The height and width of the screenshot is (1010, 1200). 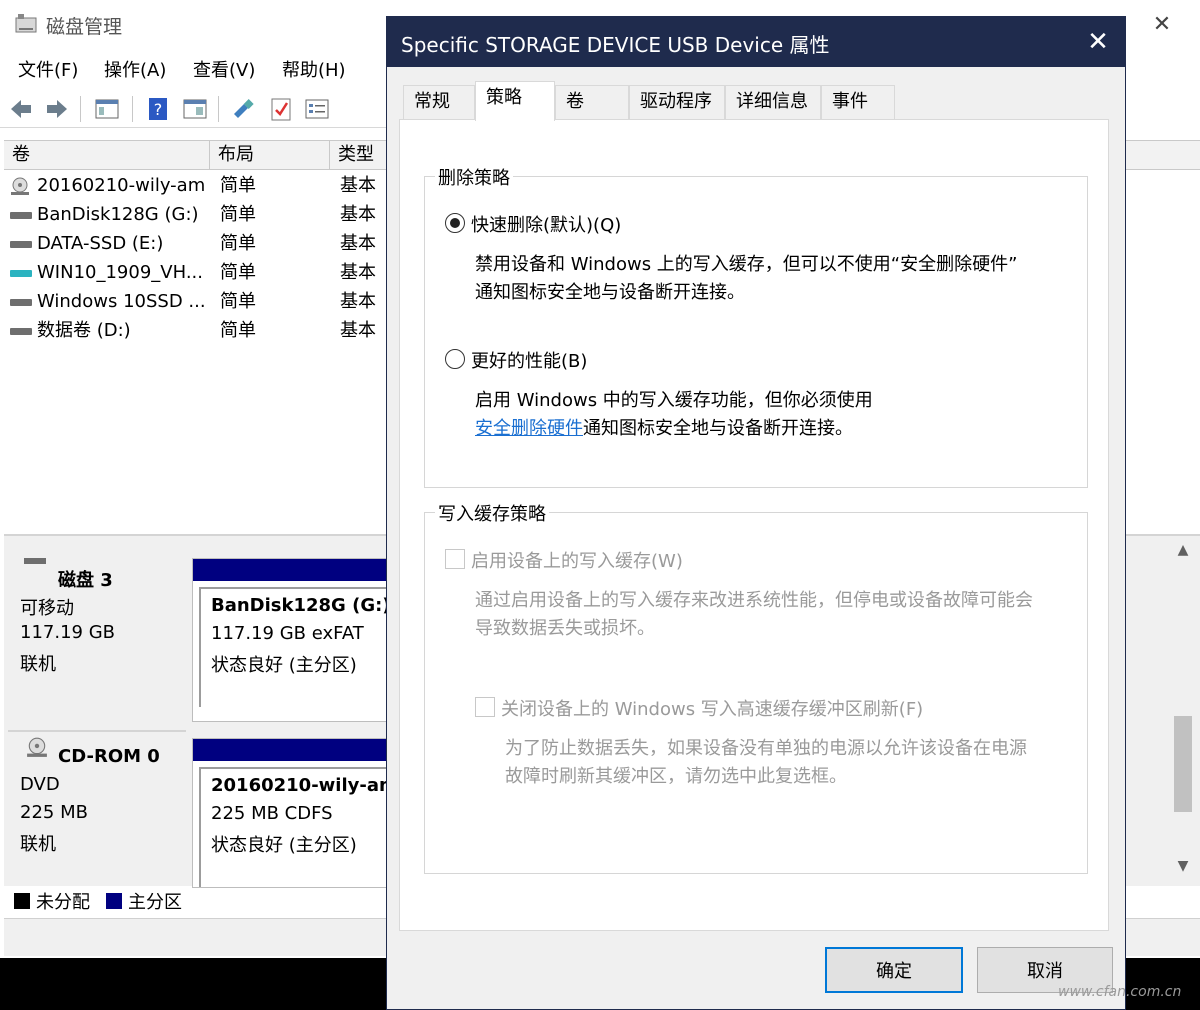 What do you see at coordinates (26, 23) in the screenshot?
I see `disk-management-icon` at bounding box center [26, 23].